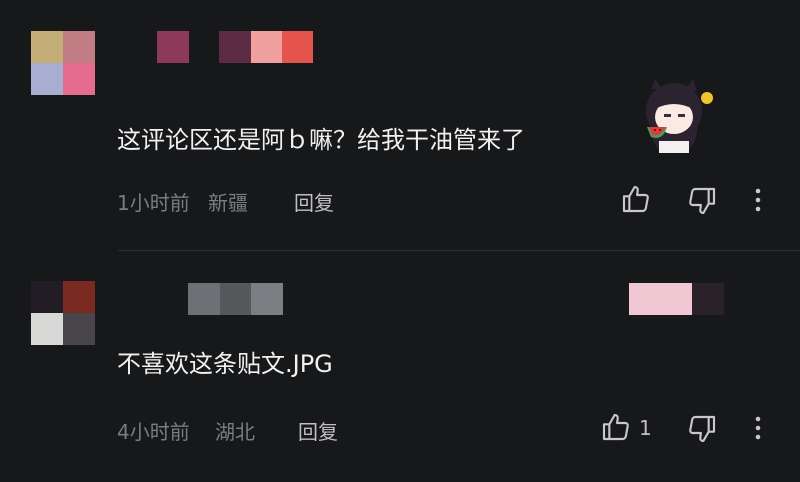 Image resolution: width=800 pixels, height=482 pixels. Describe the element at coordinates (321, 140) in the screenshot. I see `comment-text: 这评论区还是阿ｂ嘛？给我干油管来了` at that location.